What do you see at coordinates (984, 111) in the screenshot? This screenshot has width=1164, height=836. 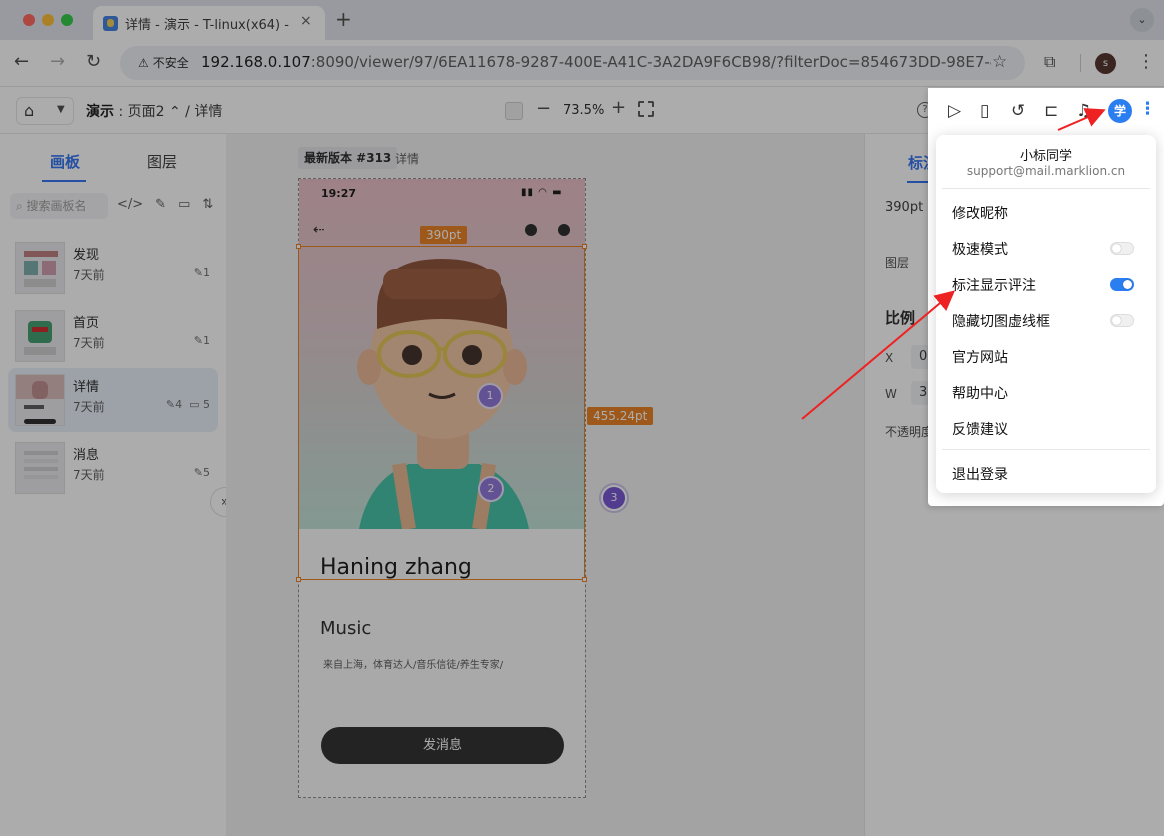 I see `device-preview-icon: ▯` at bounding box center [984, 111].